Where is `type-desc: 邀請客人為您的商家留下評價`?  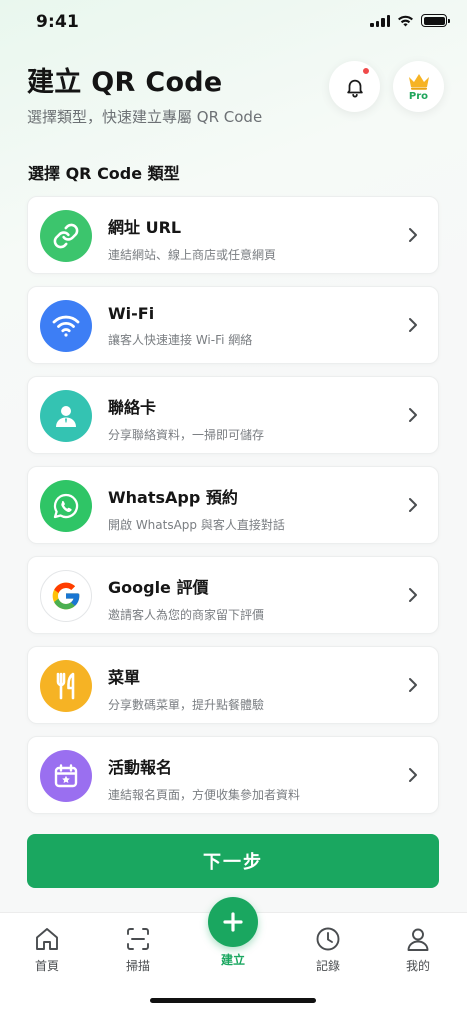
type-desc: 邀請客人為您的商家留下評價 is located at coordinates (186, 615).